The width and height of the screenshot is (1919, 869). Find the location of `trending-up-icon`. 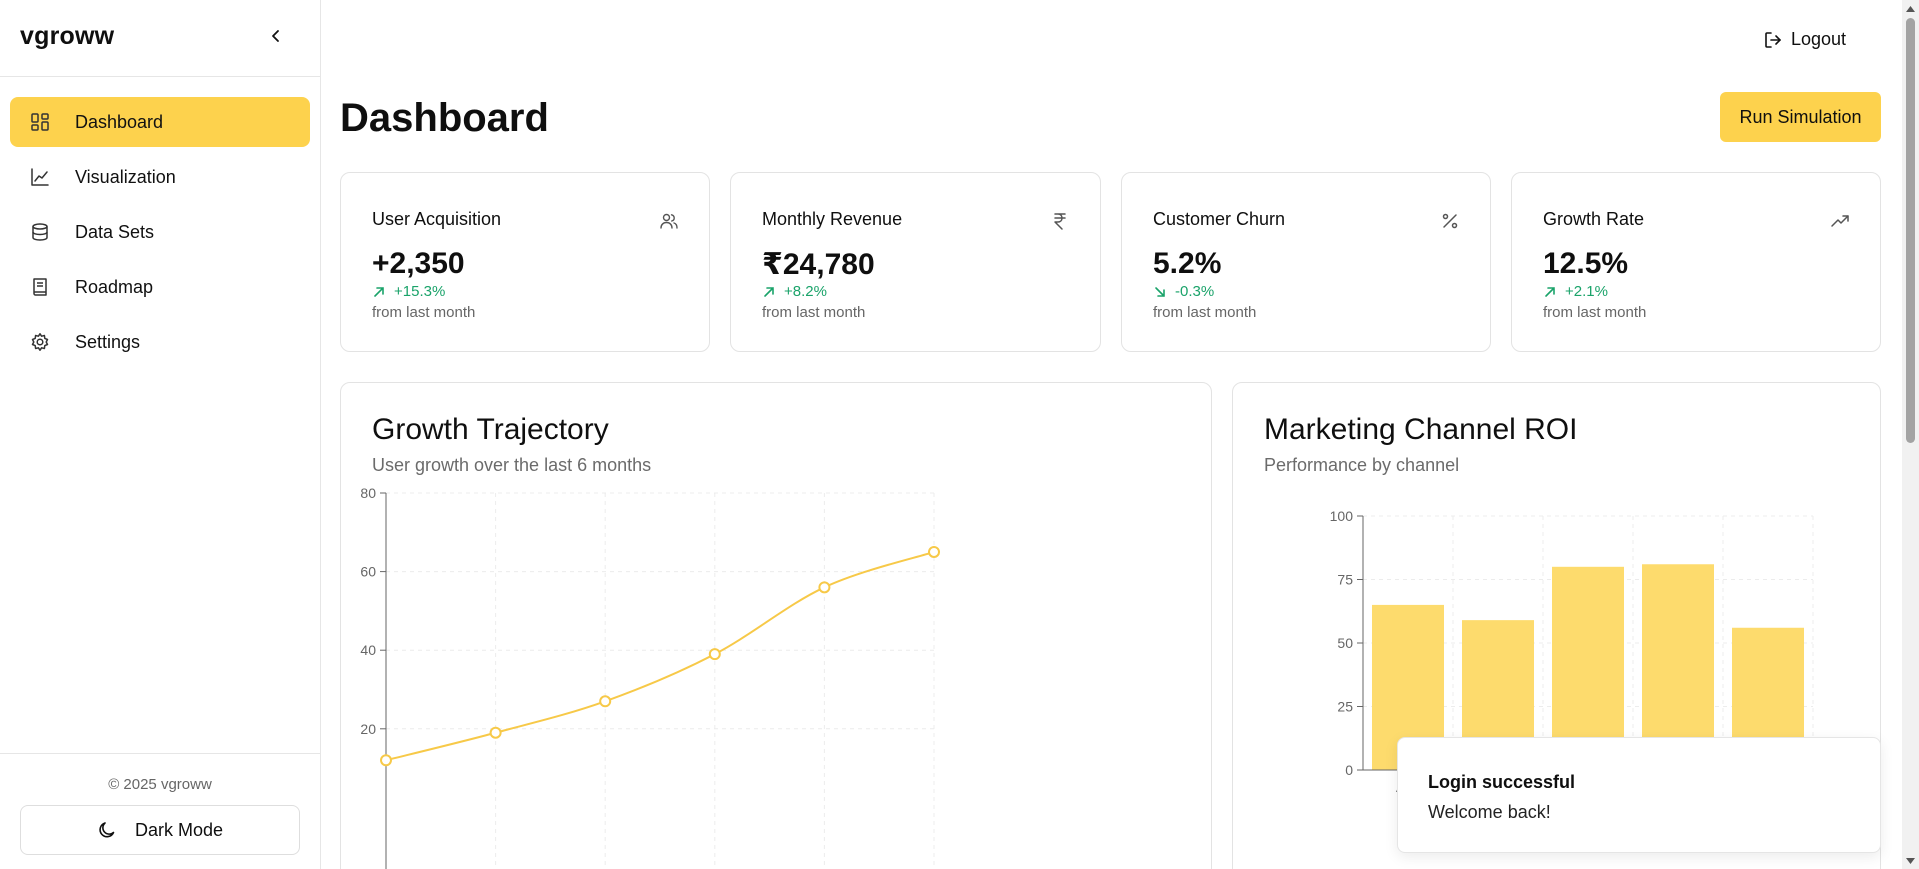

trending-up-icon is located at coordinates (1840, 221).